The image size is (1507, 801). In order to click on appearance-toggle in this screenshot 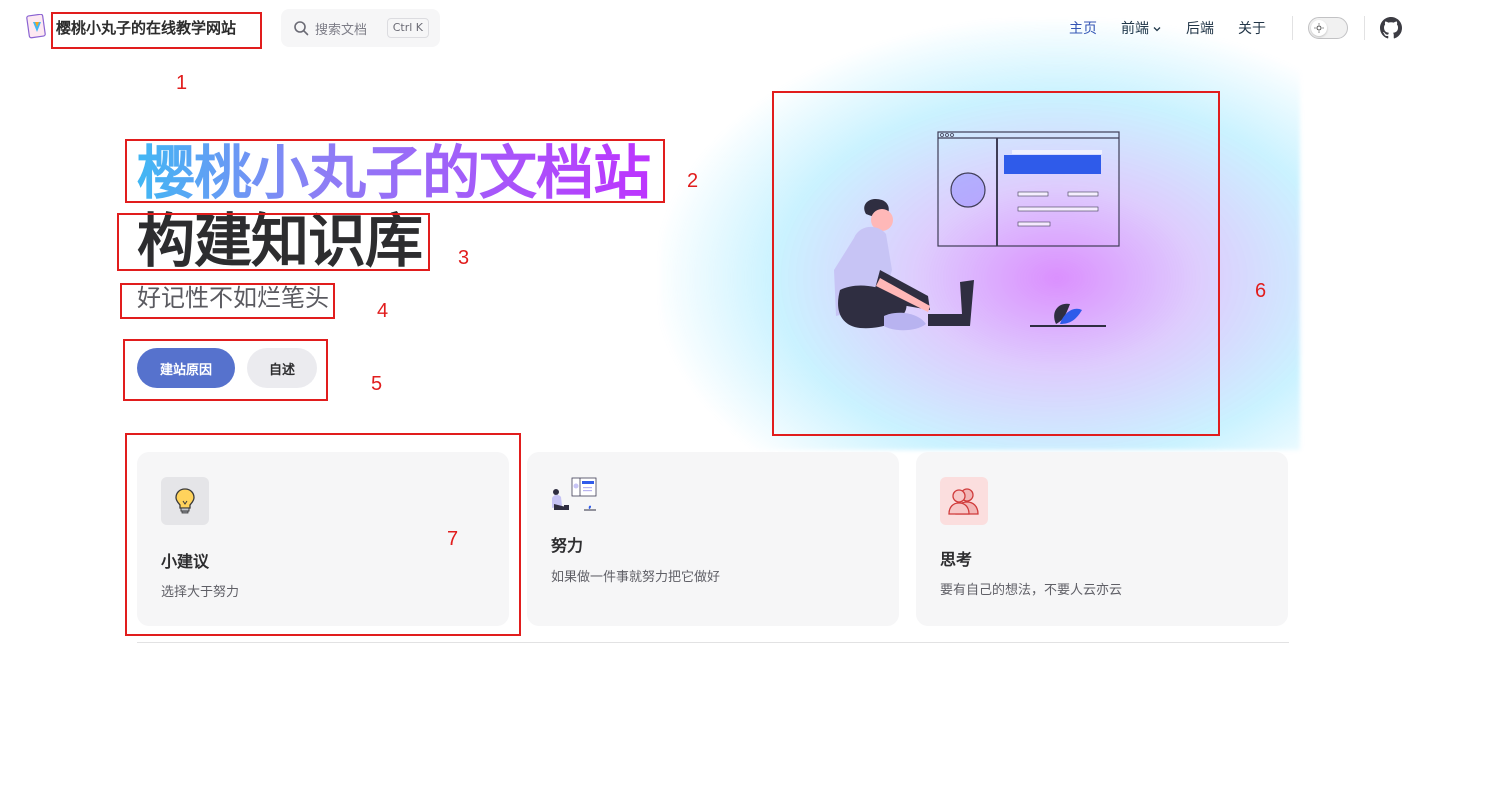, I will do `click(1328, 28)`.